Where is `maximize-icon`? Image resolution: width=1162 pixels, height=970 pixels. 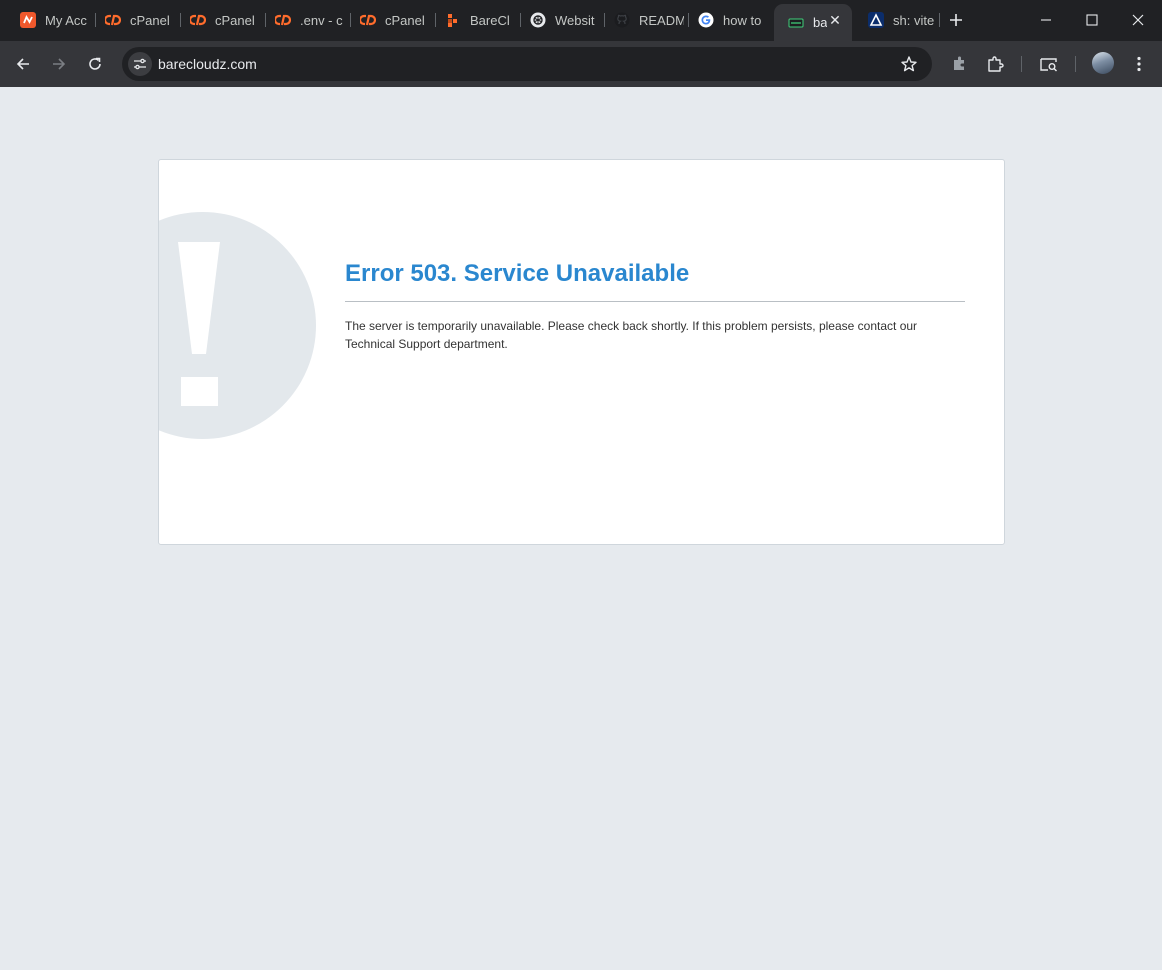 maximize-icon is located at coordinates (1092, 20).